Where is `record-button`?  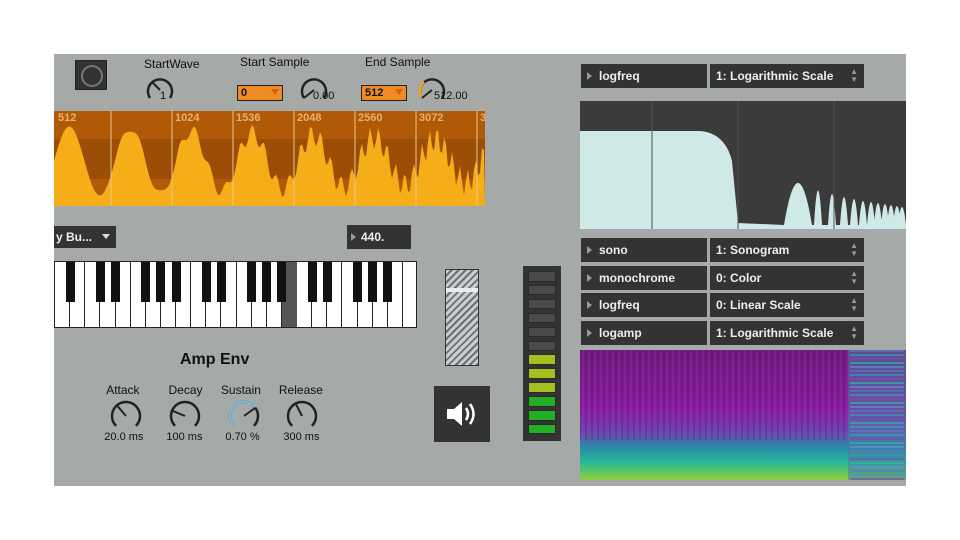 record-button is located at coordinates (91, 75).